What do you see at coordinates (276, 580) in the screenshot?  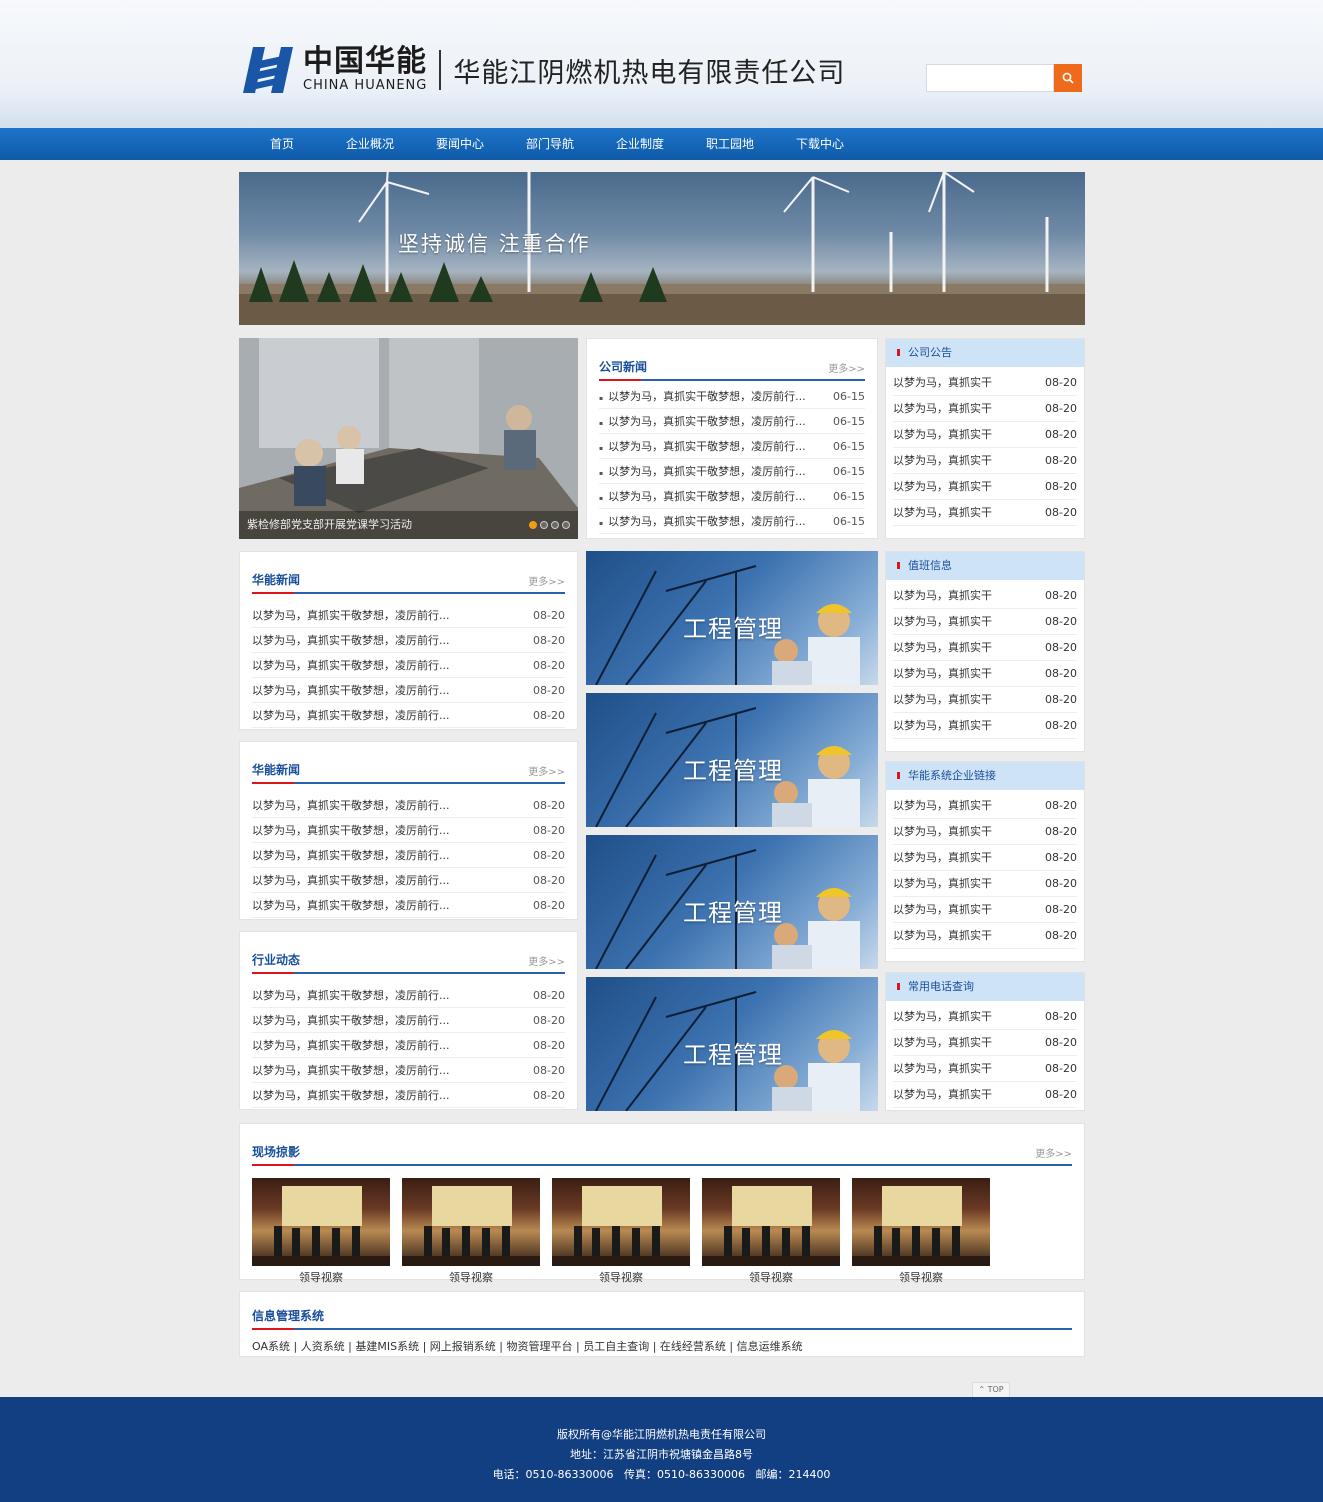 I see `panel-title: 华能新闻` at bounding box center [276, 580].